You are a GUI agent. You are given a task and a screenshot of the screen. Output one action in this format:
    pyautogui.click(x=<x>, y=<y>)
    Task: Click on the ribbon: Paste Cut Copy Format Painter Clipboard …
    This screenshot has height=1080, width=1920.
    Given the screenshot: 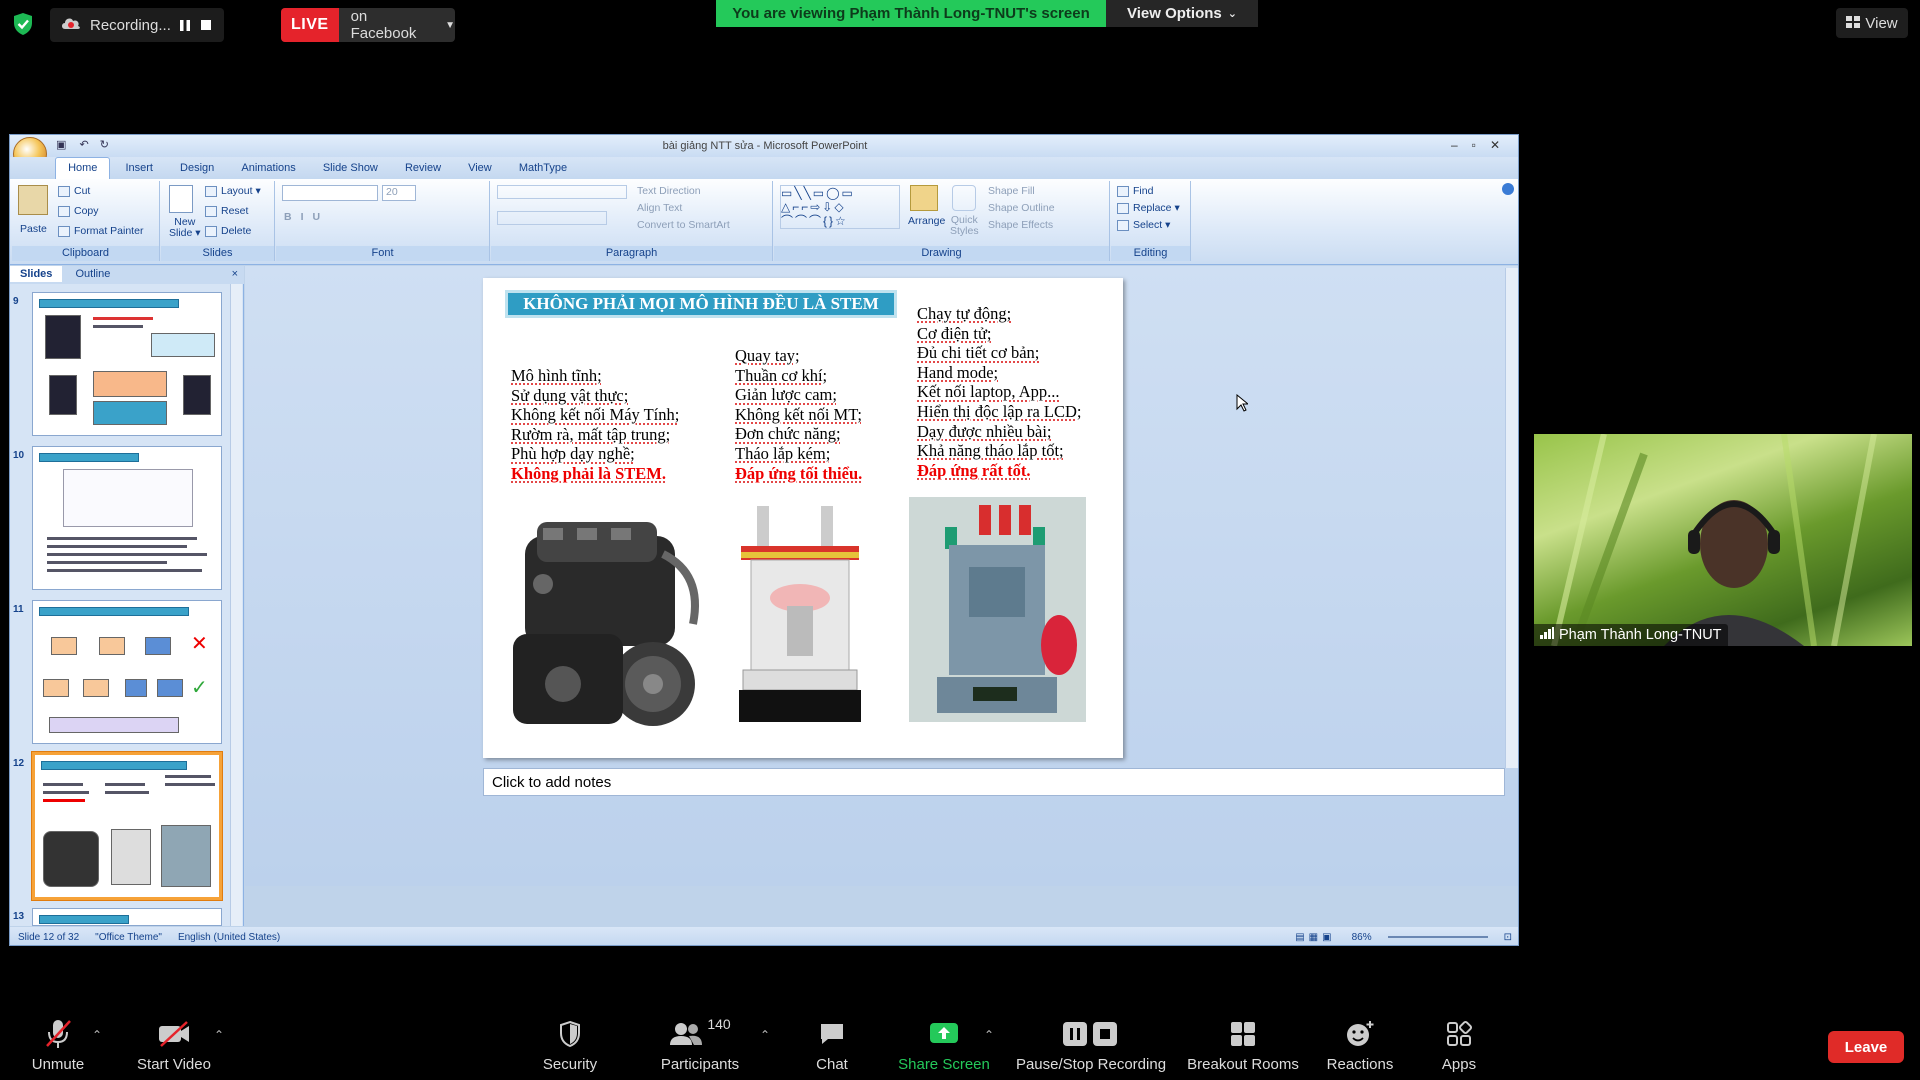 What is the action you would take?
    pyautogui.click(x=764, y=222)
    